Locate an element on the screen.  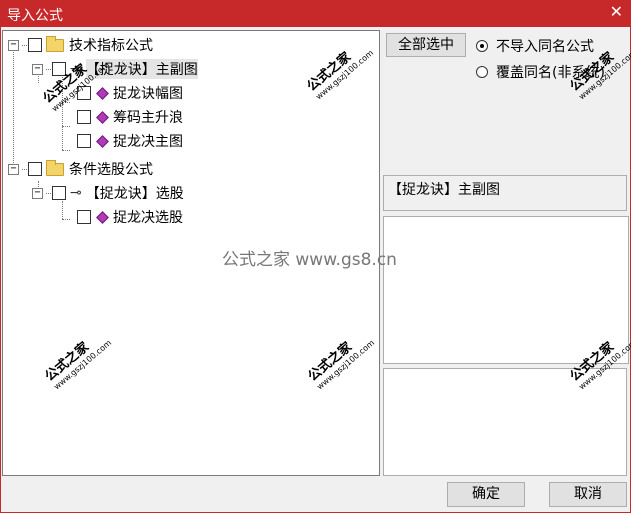
tree-item: 捉龙诀幅图 is located at coordinates (130, 93).